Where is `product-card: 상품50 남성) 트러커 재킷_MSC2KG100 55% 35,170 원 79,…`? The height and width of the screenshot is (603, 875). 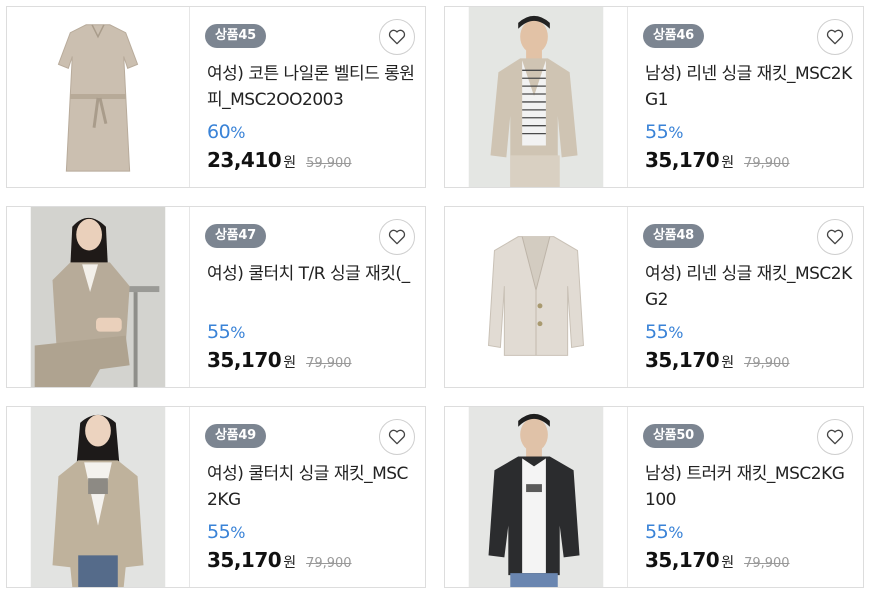
product-card: 상품50 남성) 트러커 재킷_MSC2KG100 55% 35,170 원 79,… is located at coordinates (654, 497).